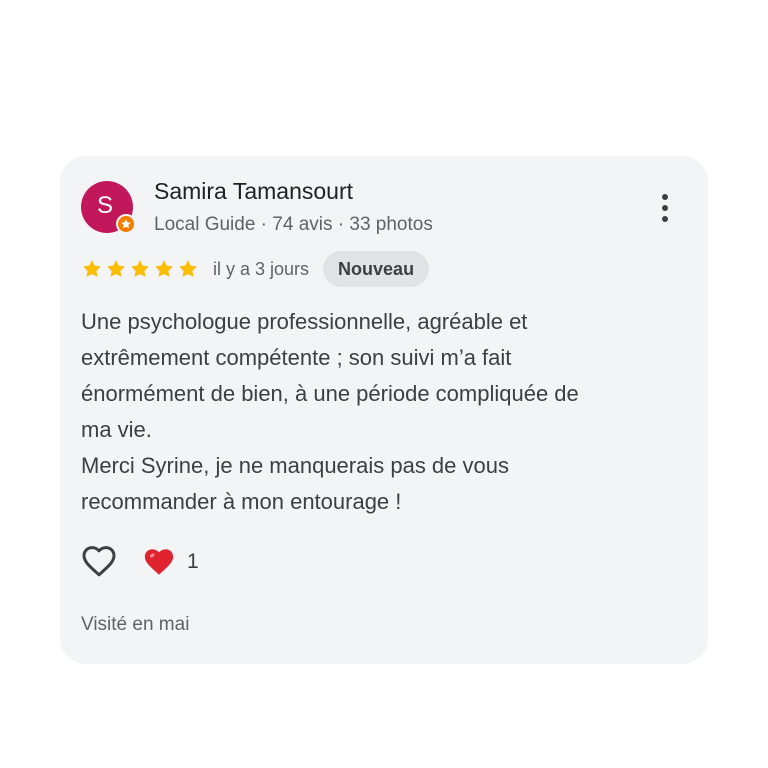 The height and width of the screenshot is (768, 768). I want to click on heart-reaction: 1, so click(170, 562).